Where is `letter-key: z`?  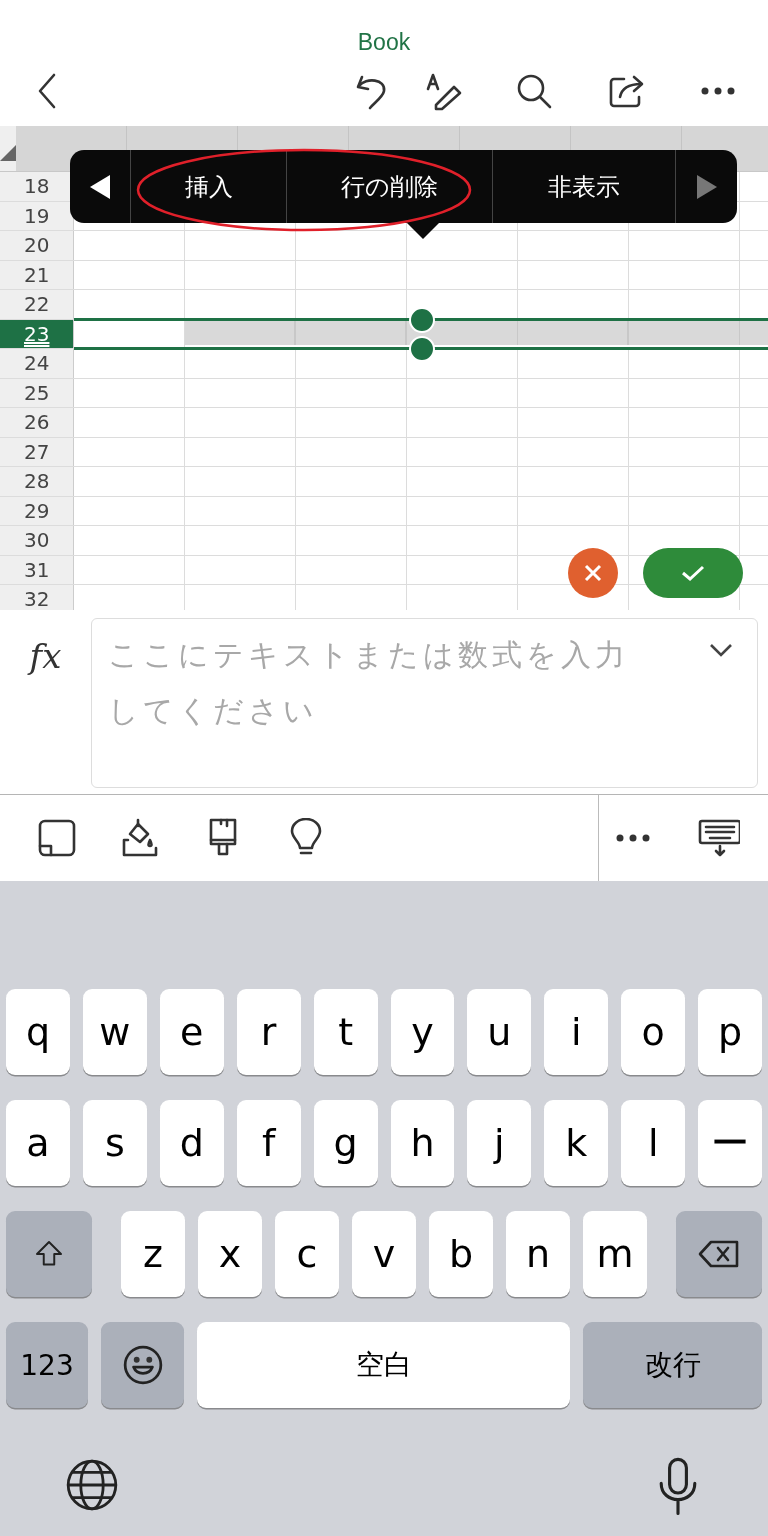 letter-key: z is located at coordinates (153, 1254).